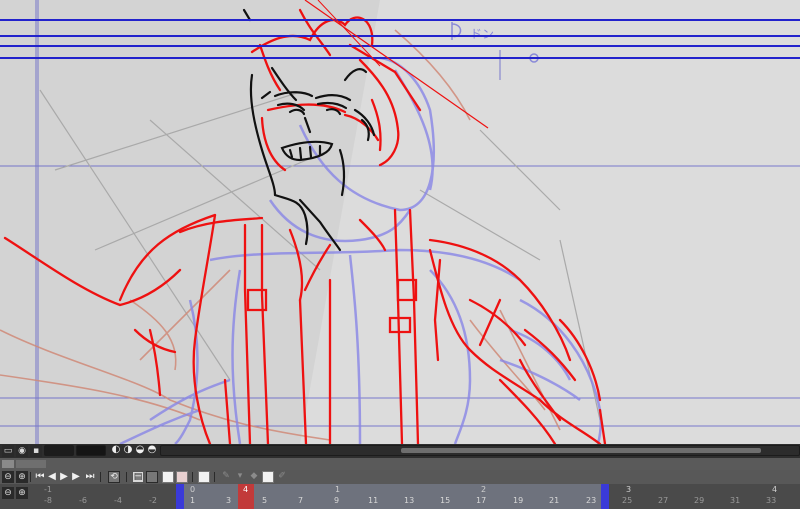 This screenshot has width=800, height=509. Describe the element at coordinates (76, 477) in the screenshot. I see `step-forward-icon: ▶` at that location.